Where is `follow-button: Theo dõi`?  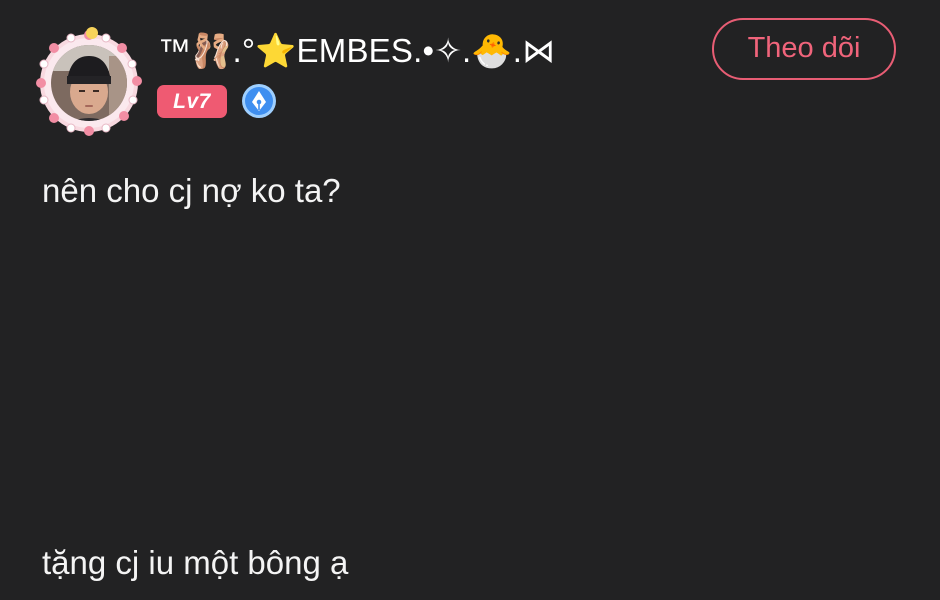
follow-button: Theo dõi is located at coordinates (804, 49).